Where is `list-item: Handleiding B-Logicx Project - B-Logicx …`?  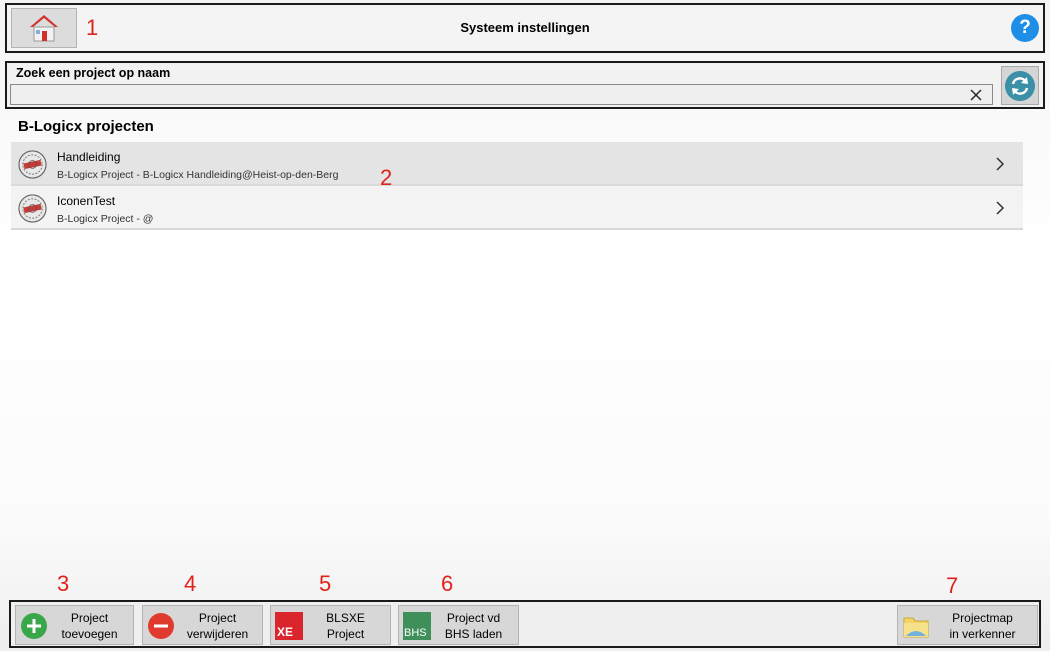
list-item: Handleiding B-Logicx Project - B-Logicx … is located at coordinates (517, 164).